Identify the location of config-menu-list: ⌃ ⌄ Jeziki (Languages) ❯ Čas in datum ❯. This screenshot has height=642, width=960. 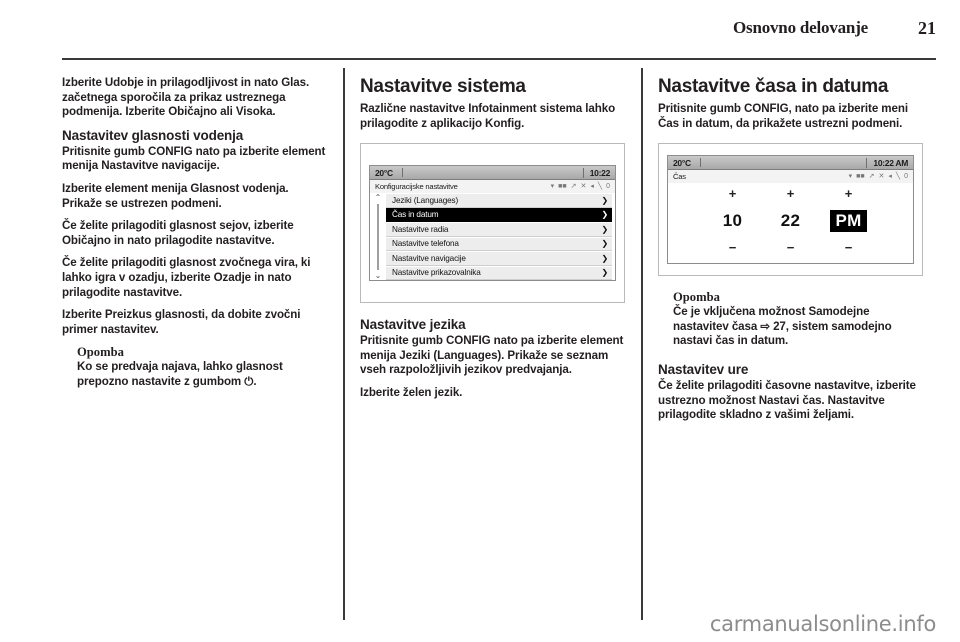
(492, 237).